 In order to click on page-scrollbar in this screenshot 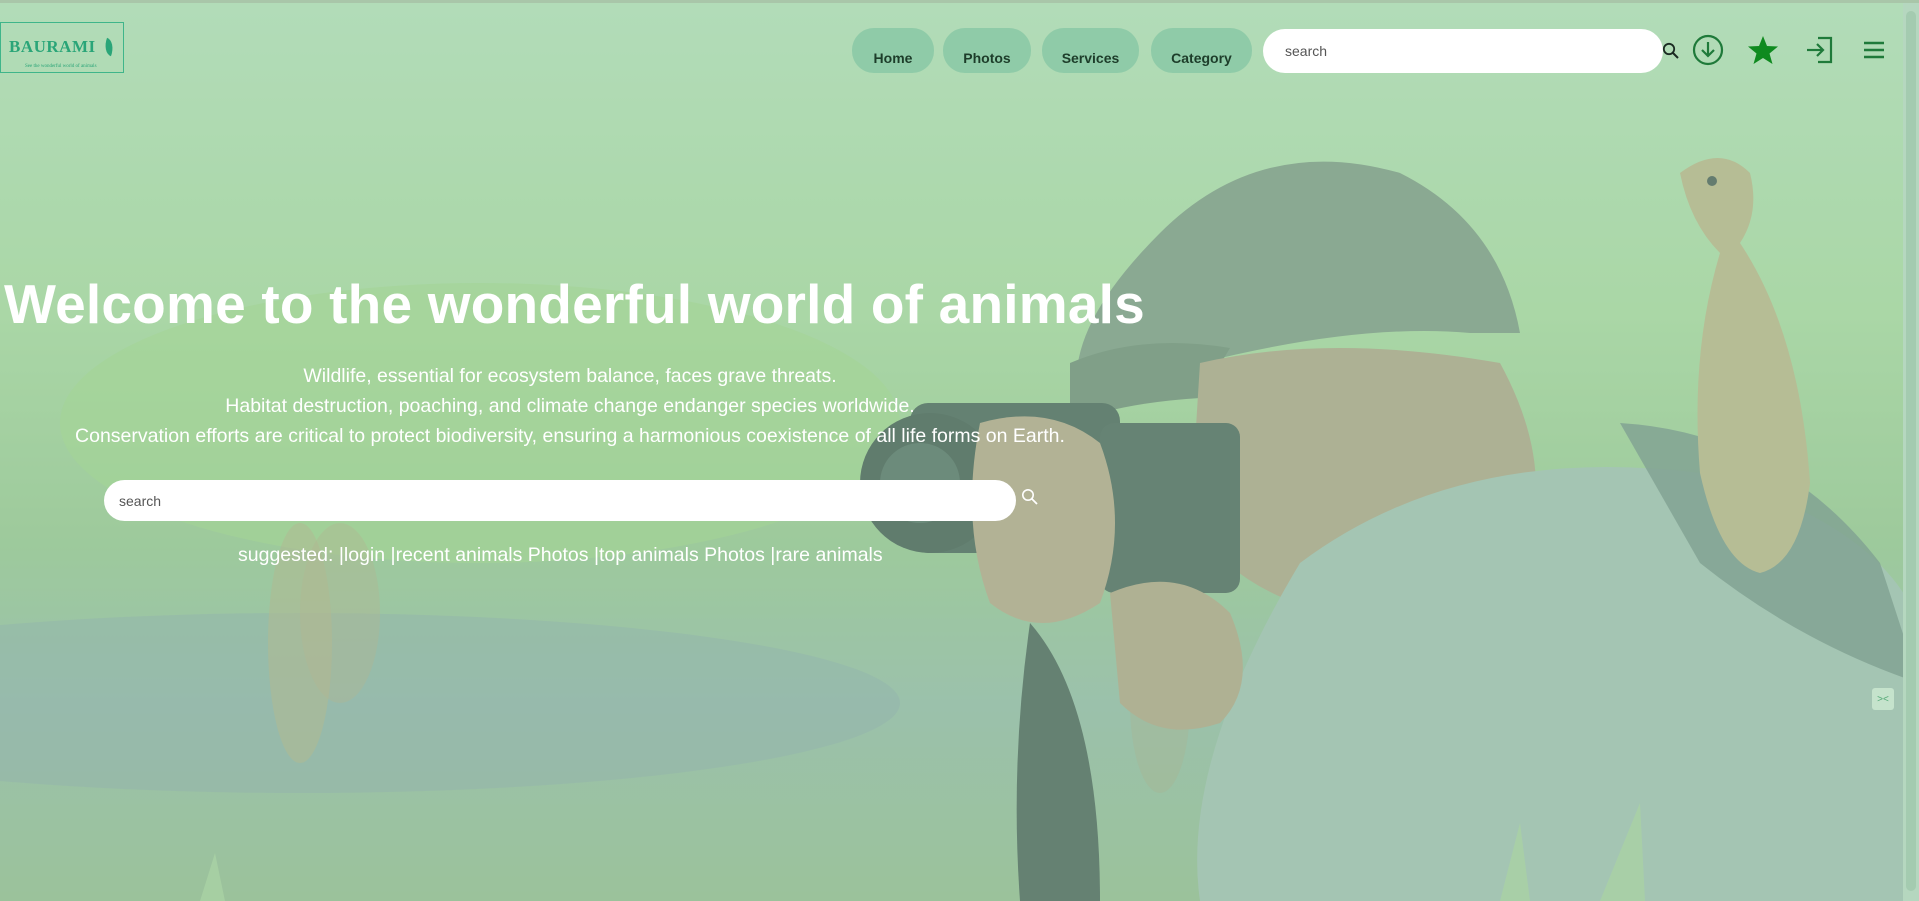, I will do `click(1911, 452)`.